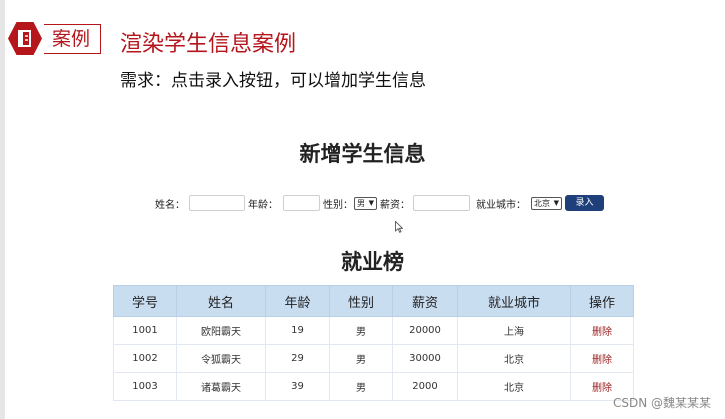 This screenshot has width=725, height=419. I want to click on mouse-cursor-icon, so click(399, 227).